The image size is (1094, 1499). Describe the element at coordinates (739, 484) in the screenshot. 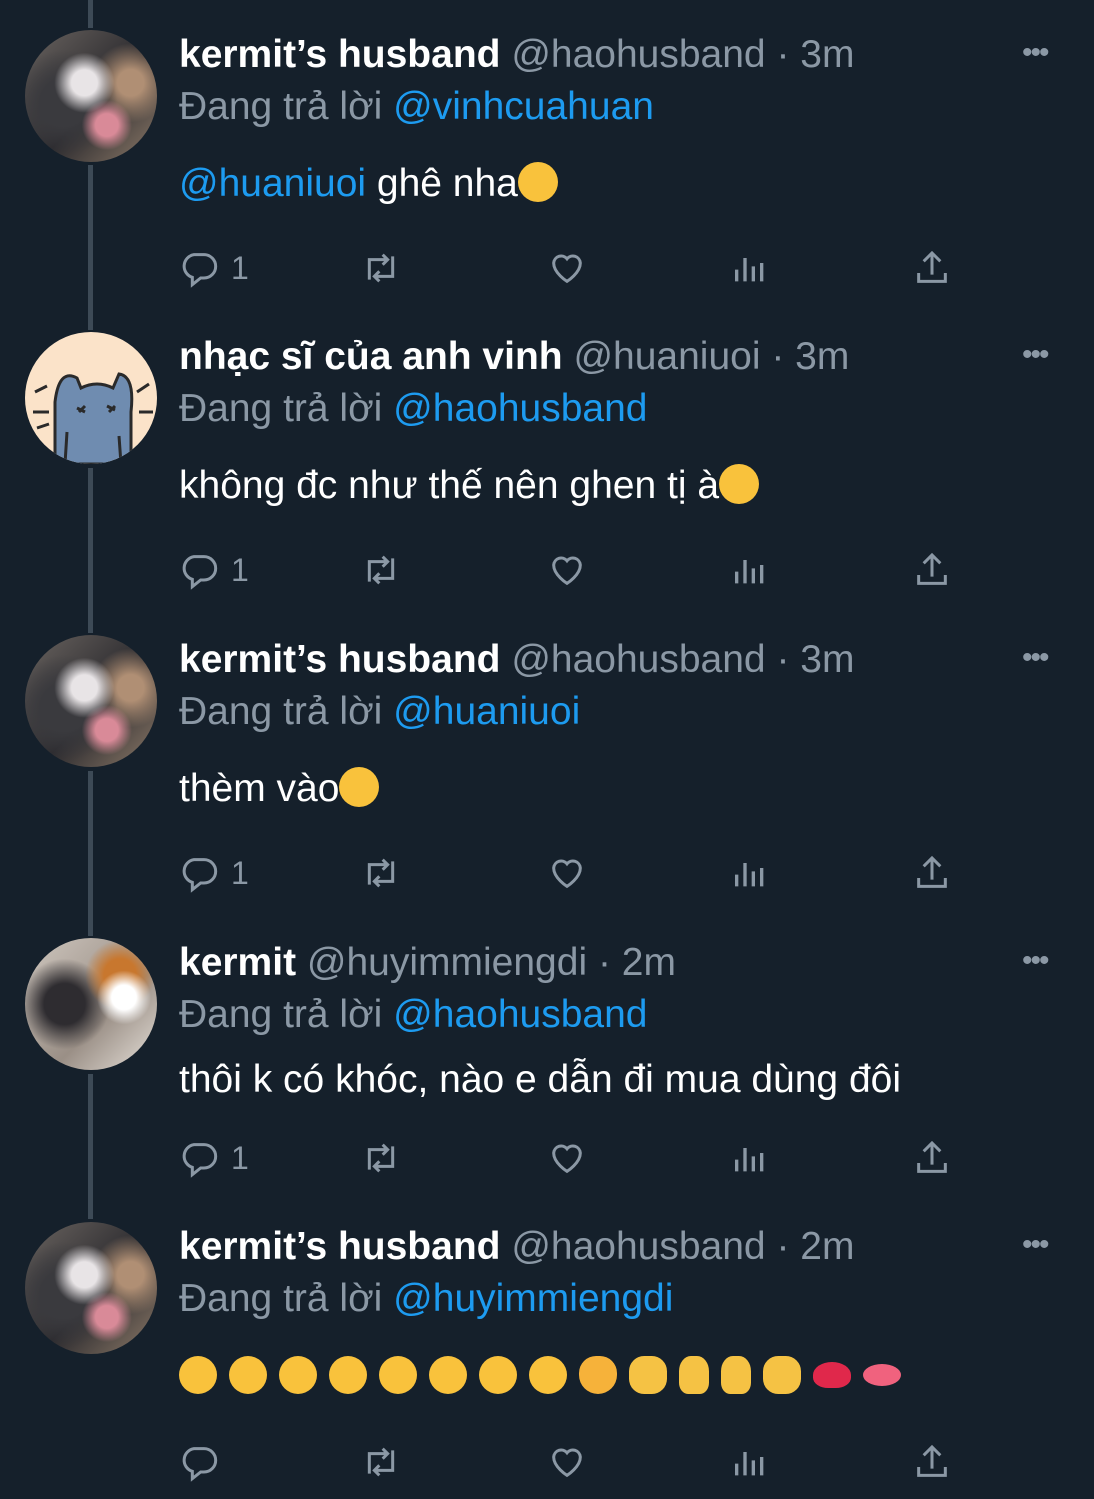

I see `smirking-face-emoji` at that location.